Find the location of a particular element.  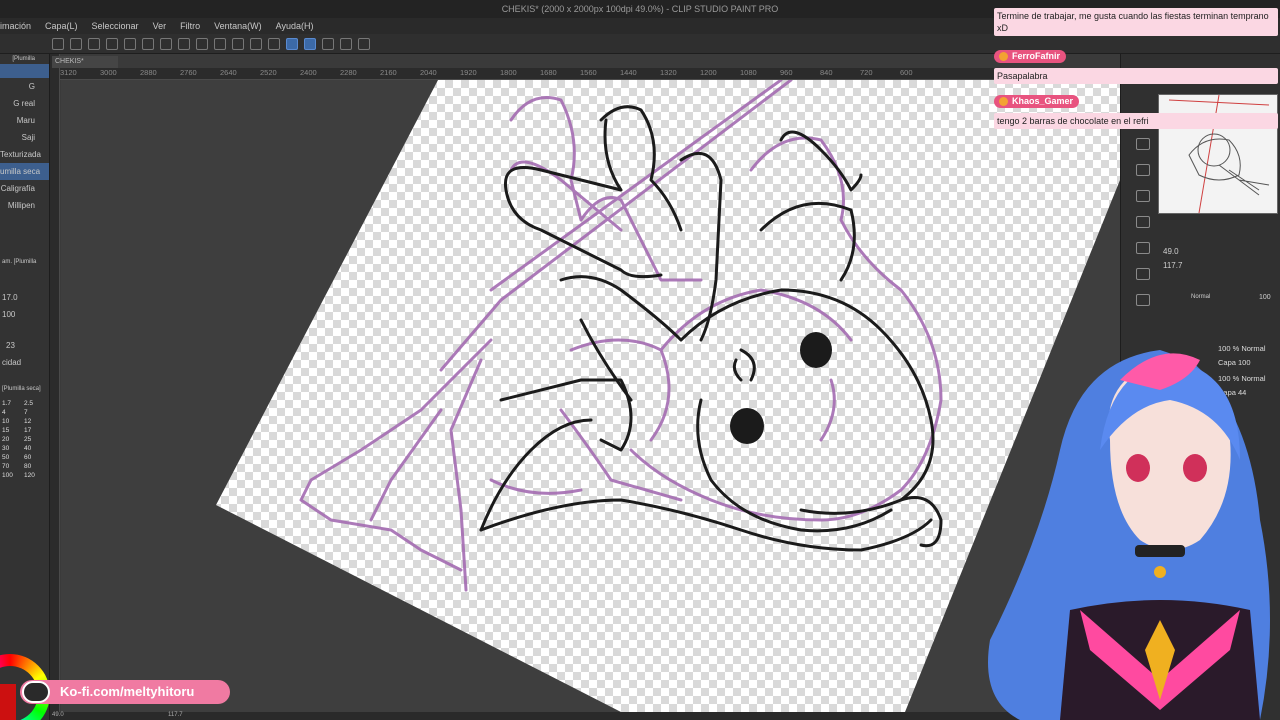

ruler-tick: 600 is located at coordinates (906, 72).